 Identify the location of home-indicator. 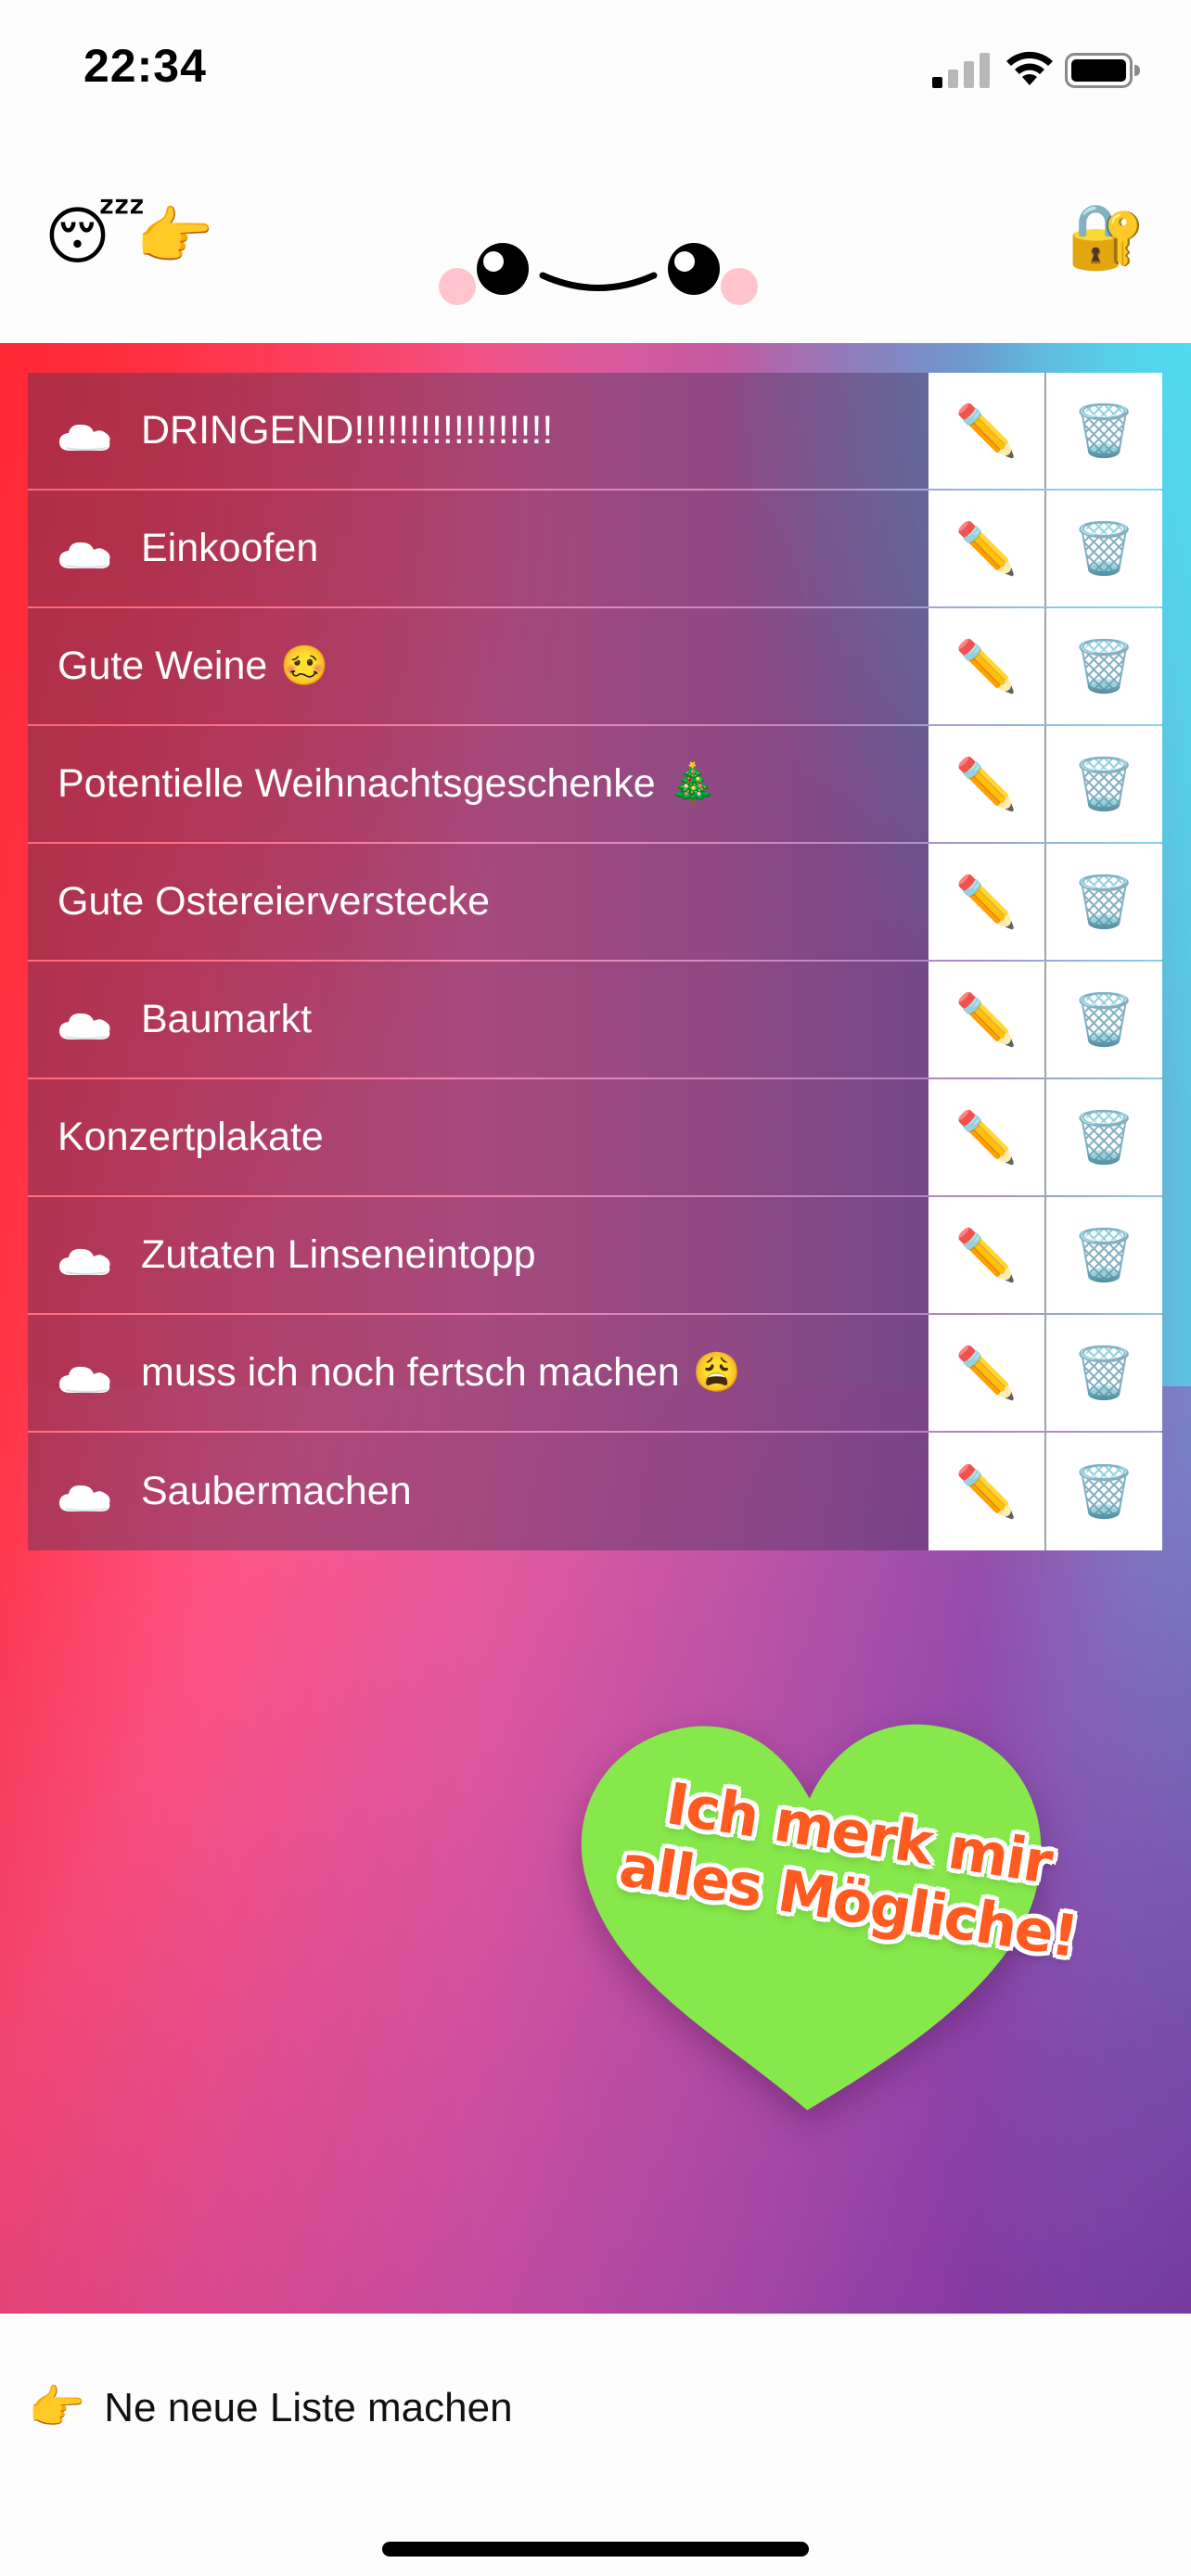
(595, 2549).